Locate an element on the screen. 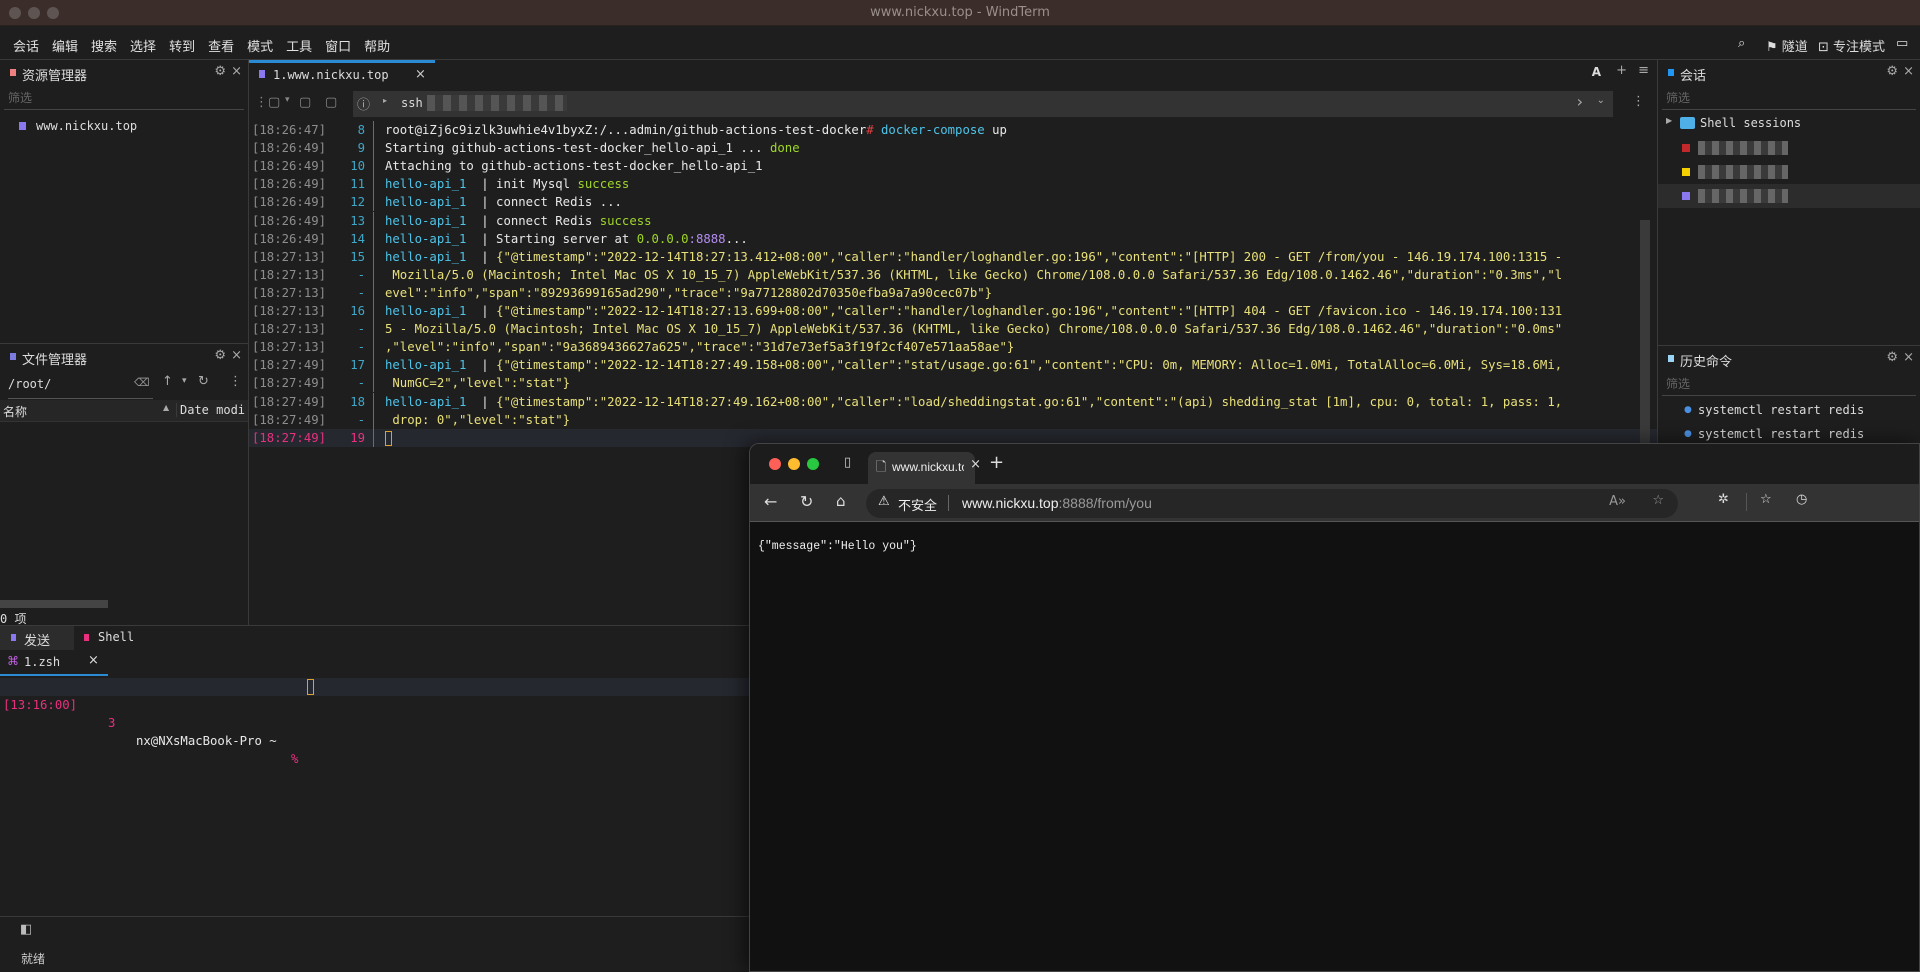 This screenshot has width=1920, height=972. up-arrow-icon: ↑ is located at coordinates (167, 381).